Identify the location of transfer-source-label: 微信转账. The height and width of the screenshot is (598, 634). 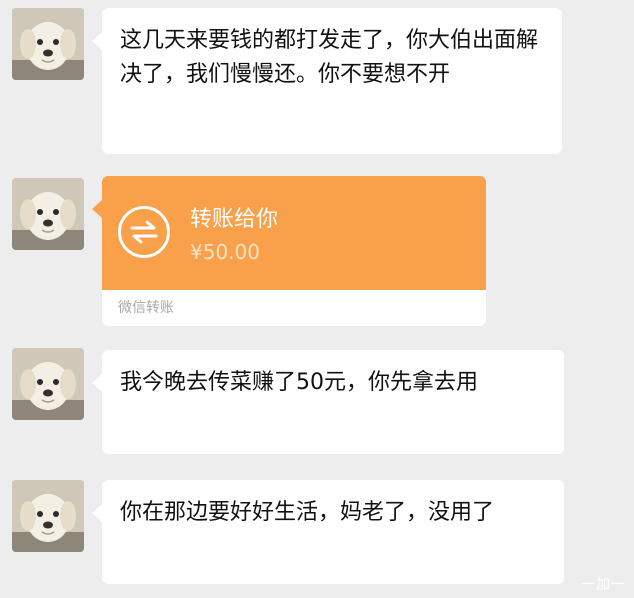
(146, 308).